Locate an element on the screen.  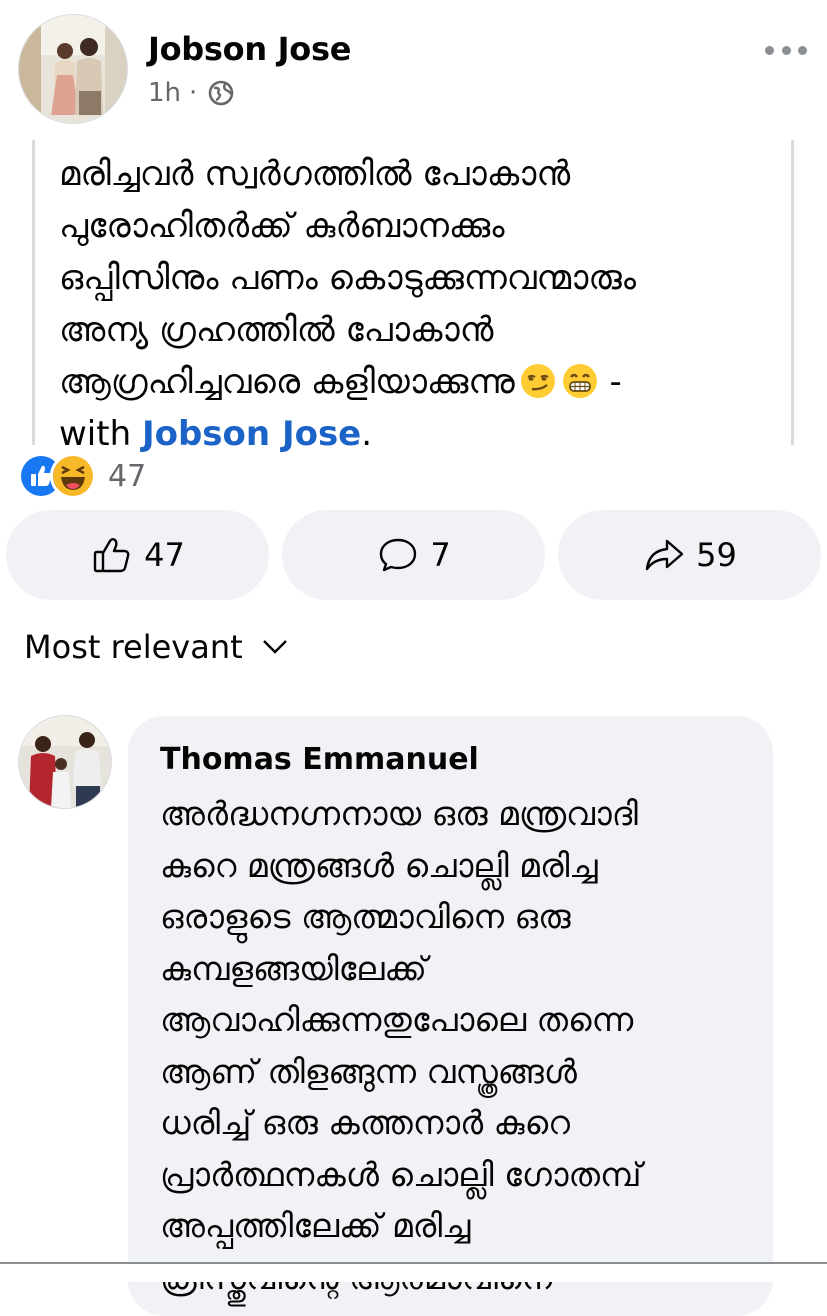
author-avatar is located at coordinates (73, 69).